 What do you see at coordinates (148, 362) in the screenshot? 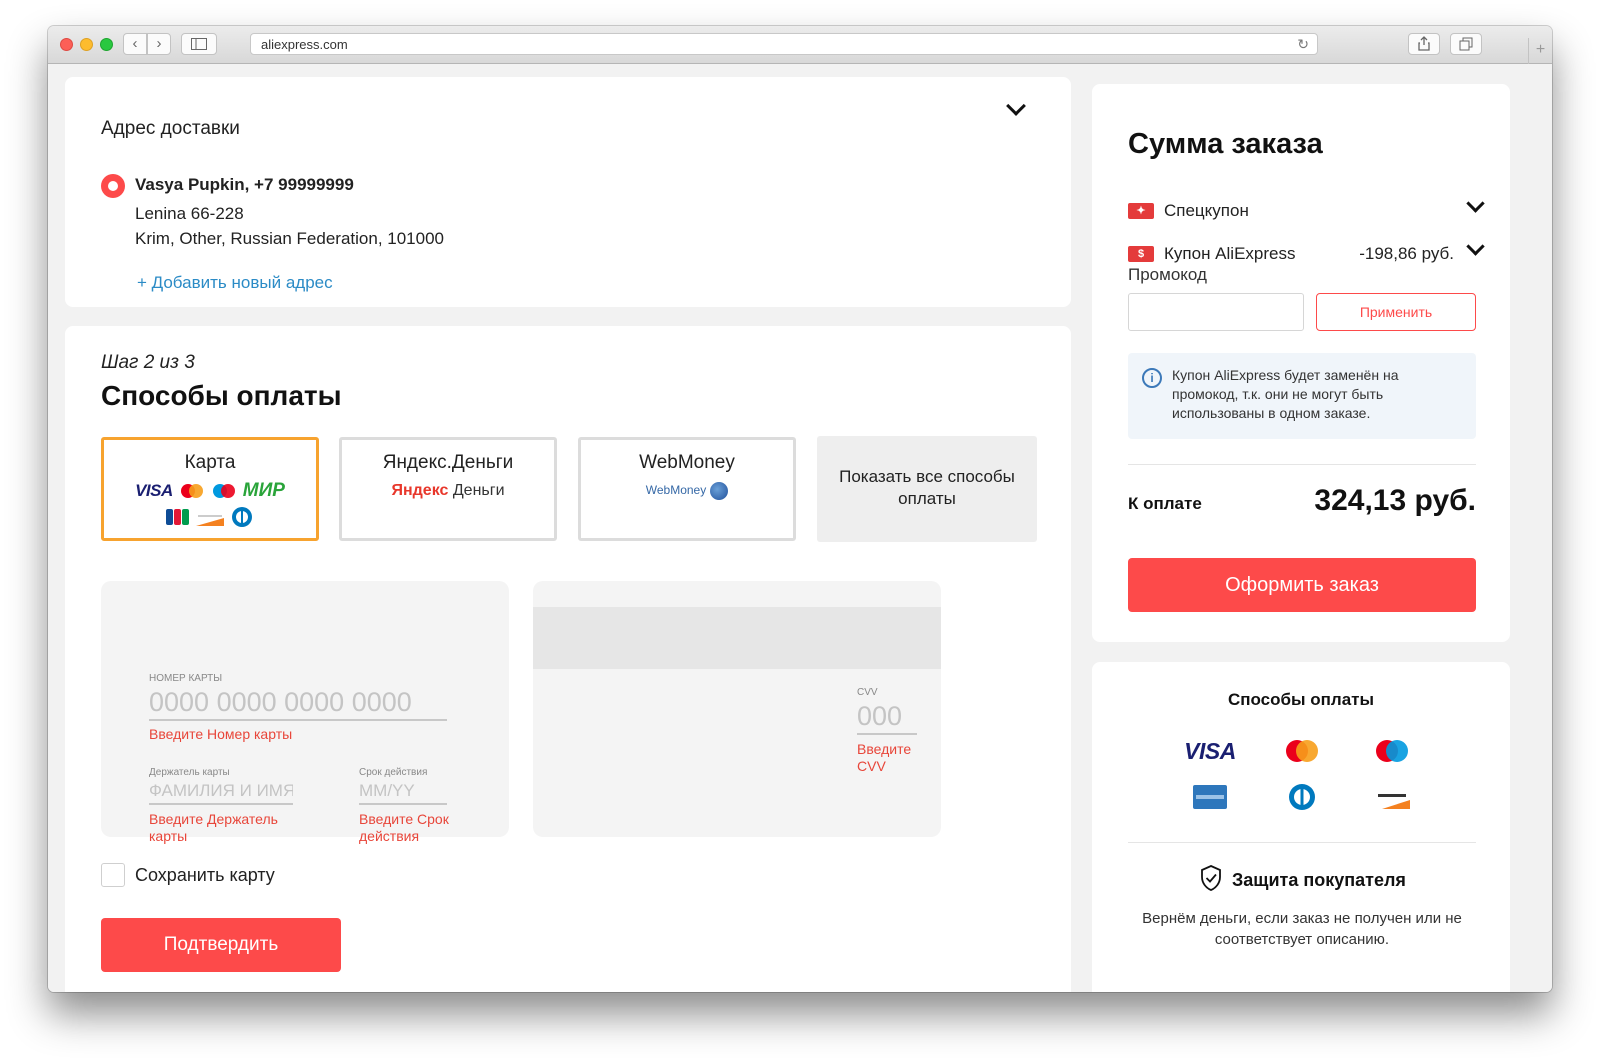
I see `step-indicator: Шаг 2 из 3` at bounding box center [148, 362].